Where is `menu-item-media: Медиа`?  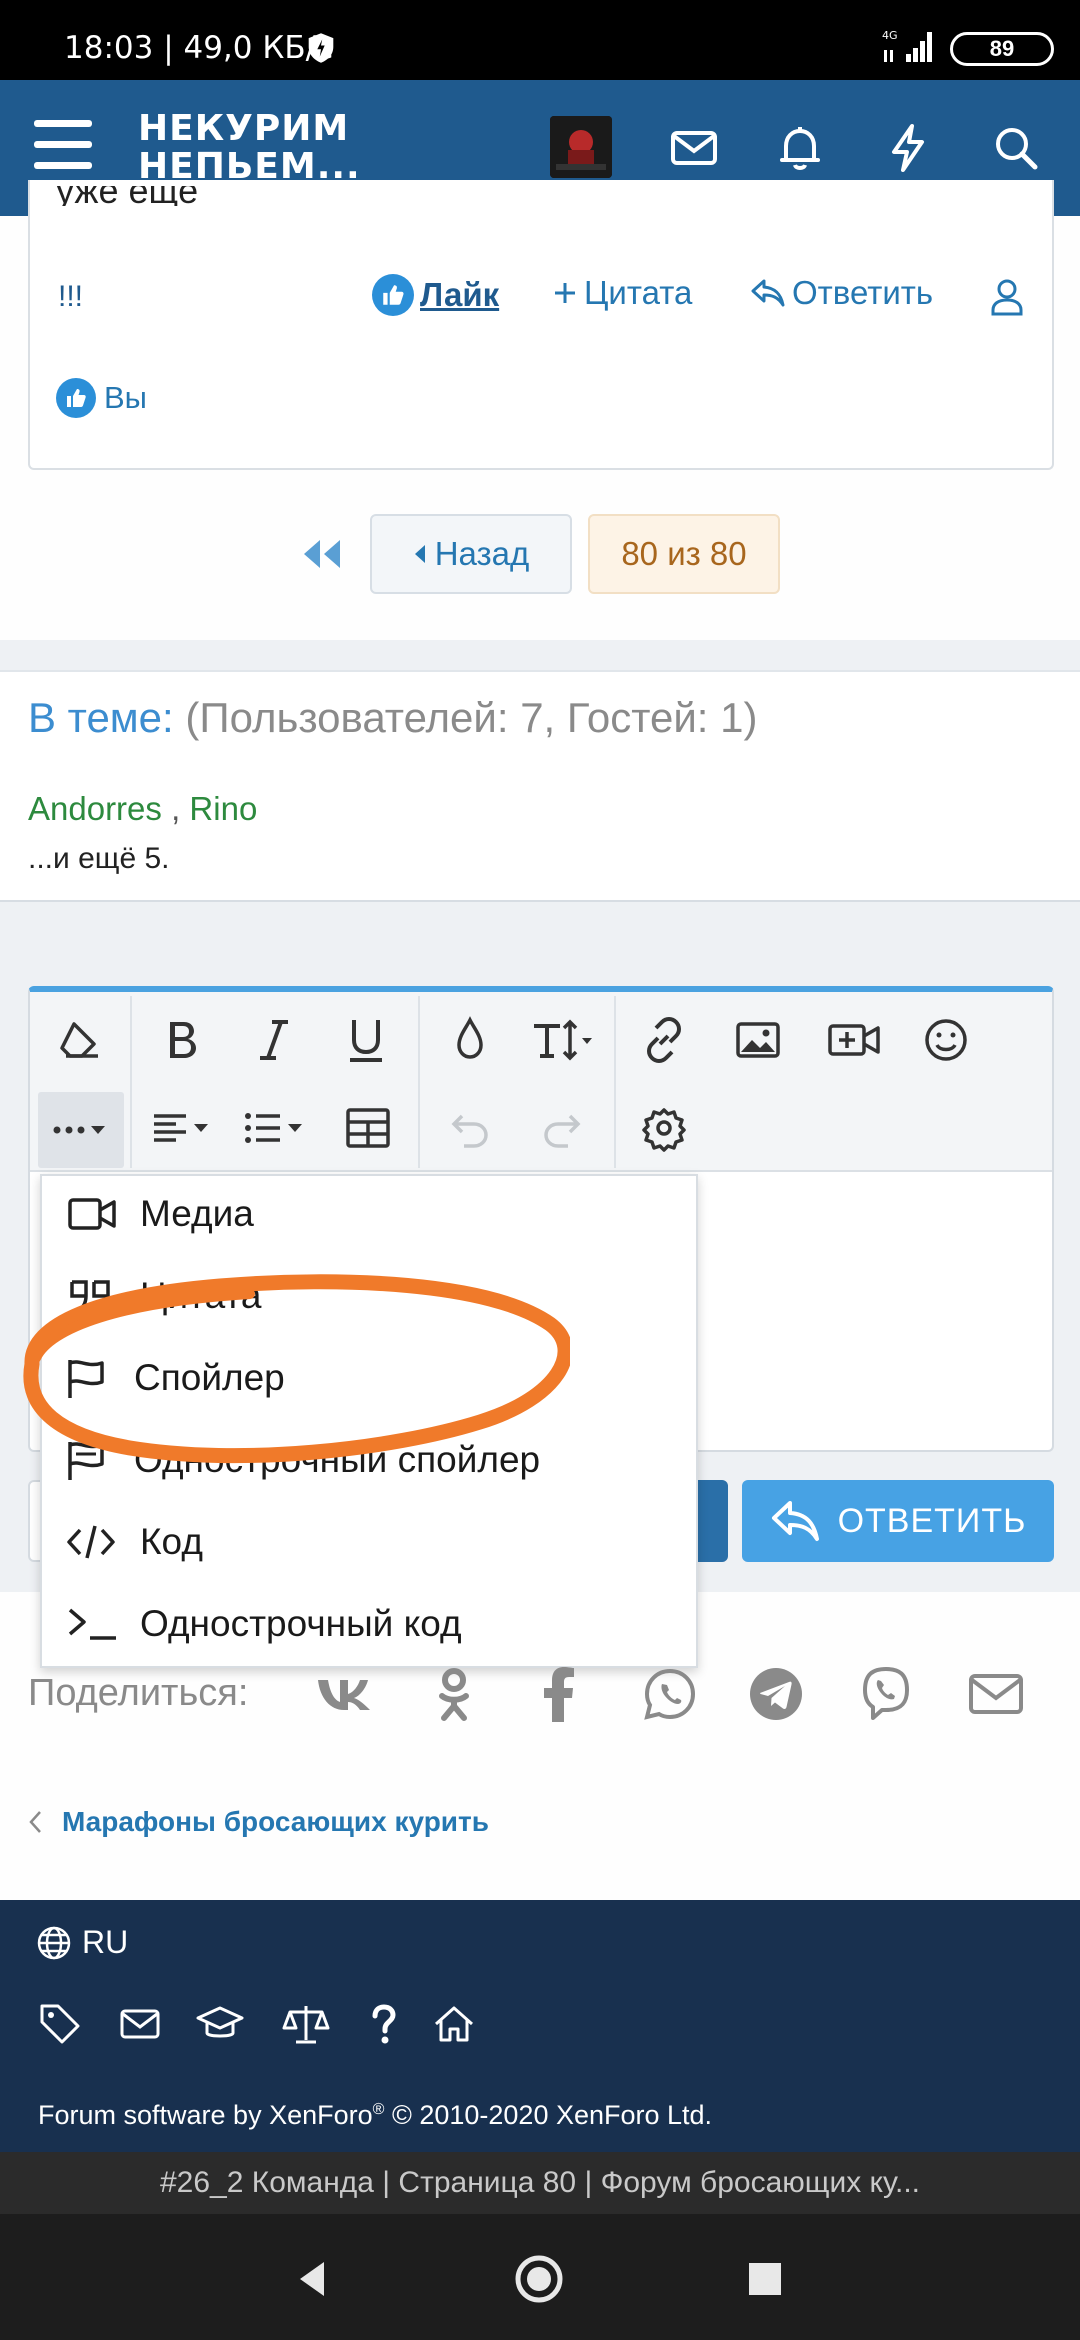
menu-item-media: Медиа is located at coordinates (159, 1214).